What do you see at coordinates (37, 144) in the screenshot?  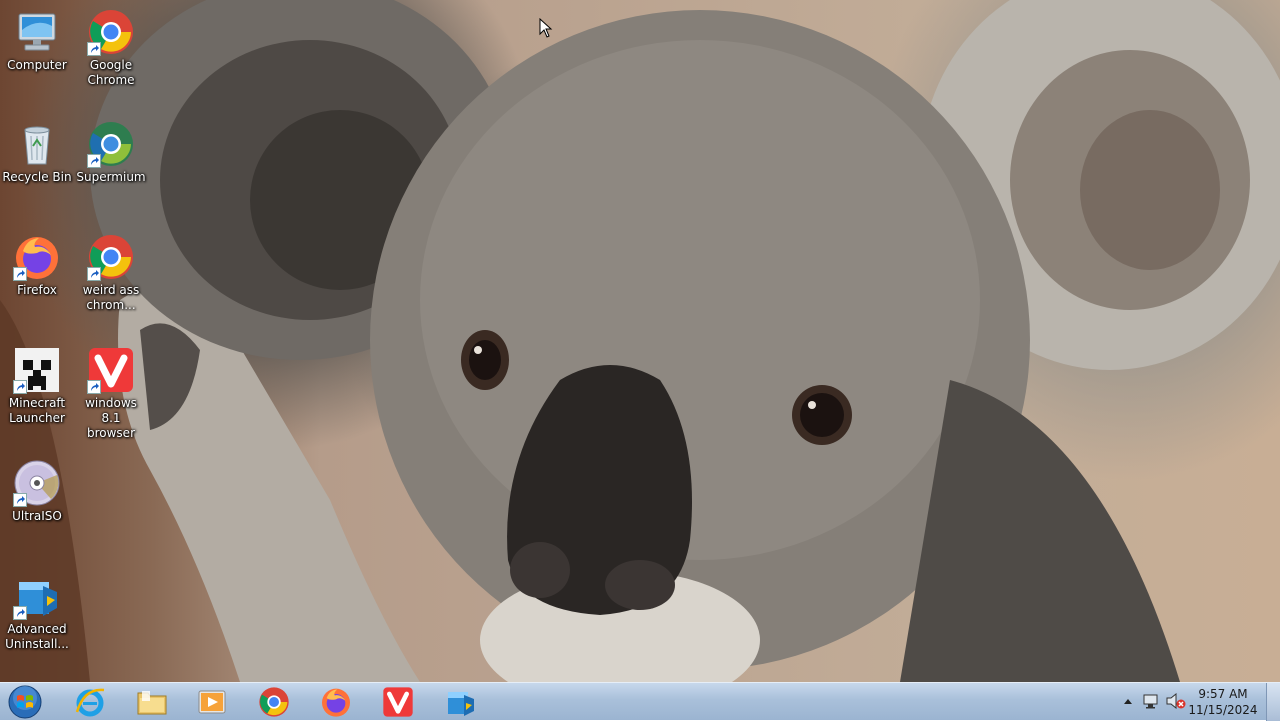 I see `recycle-bin-icon` at bounding box center [37, 144].